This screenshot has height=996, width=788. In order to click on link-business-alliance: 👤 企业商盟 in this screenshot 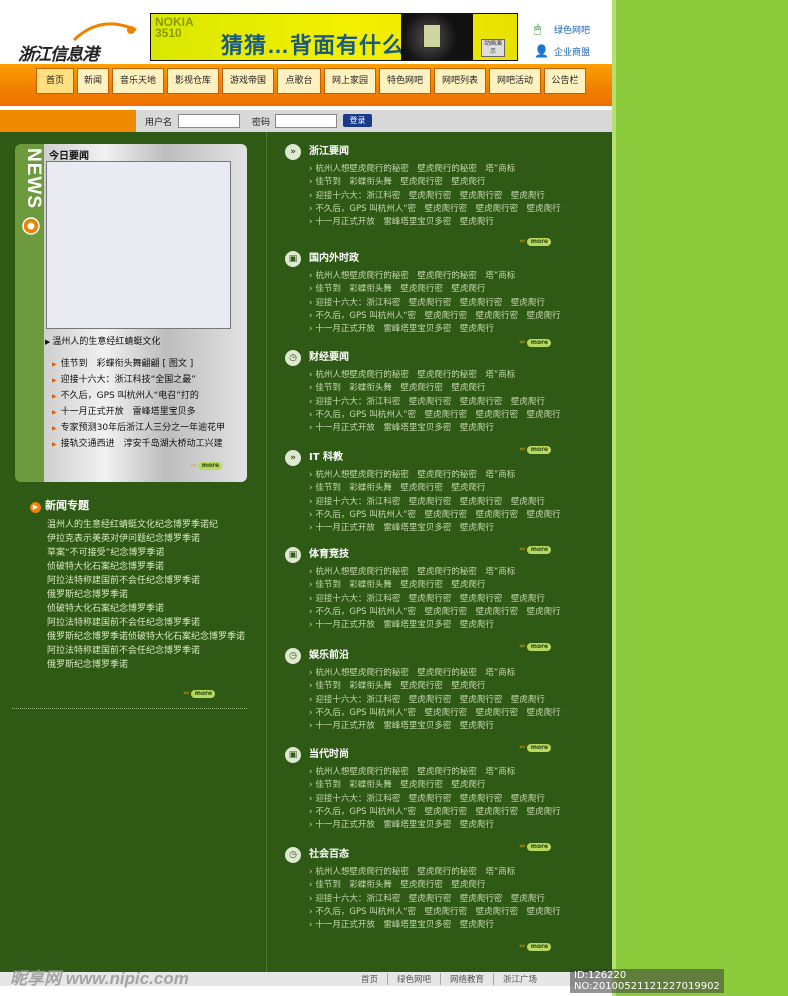, I will do `click(571, 51)`.